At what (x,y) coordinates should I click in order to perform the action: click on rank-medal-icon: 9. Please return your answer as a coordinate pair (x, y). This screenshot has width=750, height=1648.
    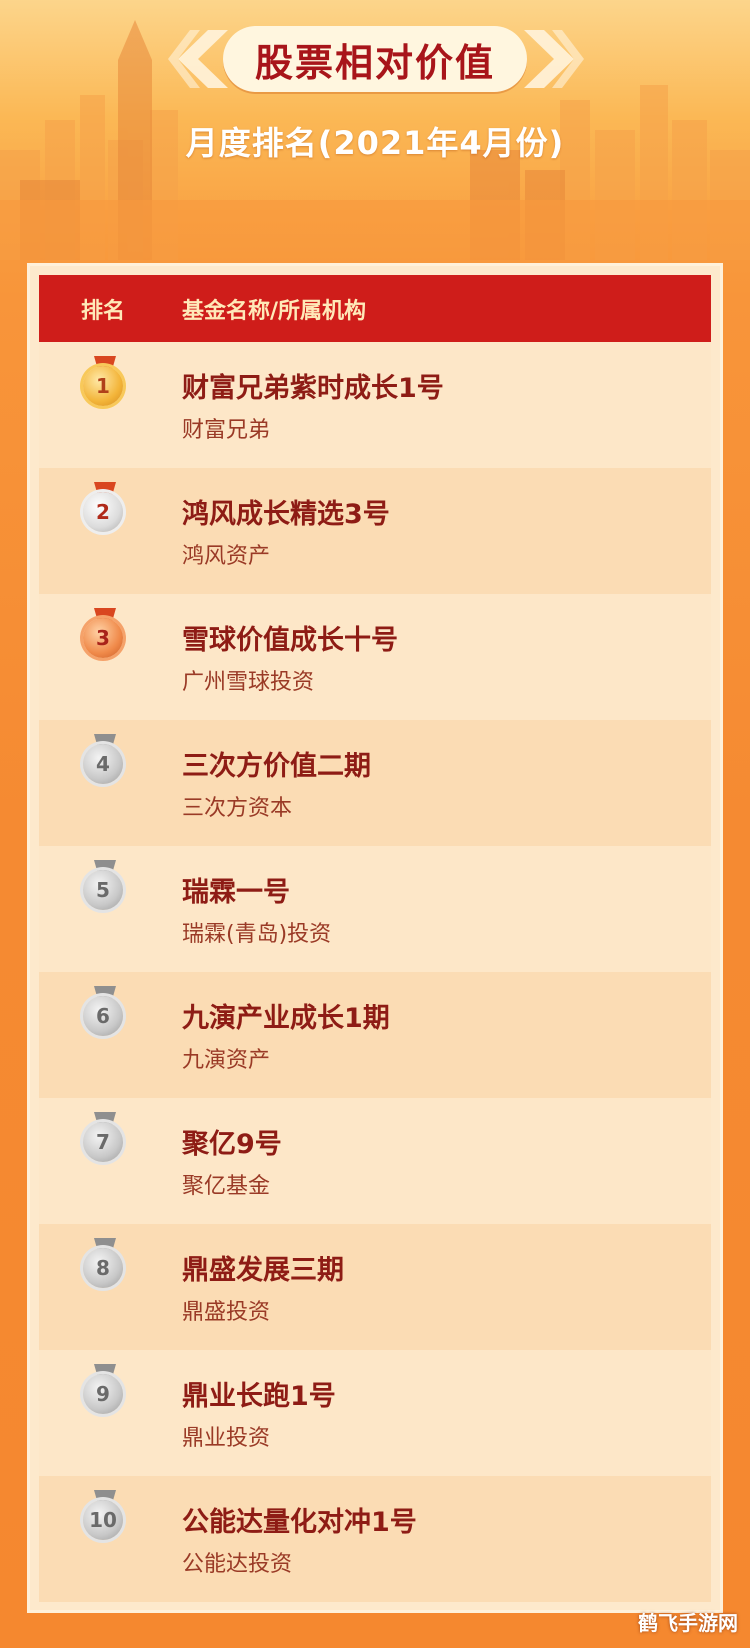
    Looking at the image, I should click on (105, 1397).